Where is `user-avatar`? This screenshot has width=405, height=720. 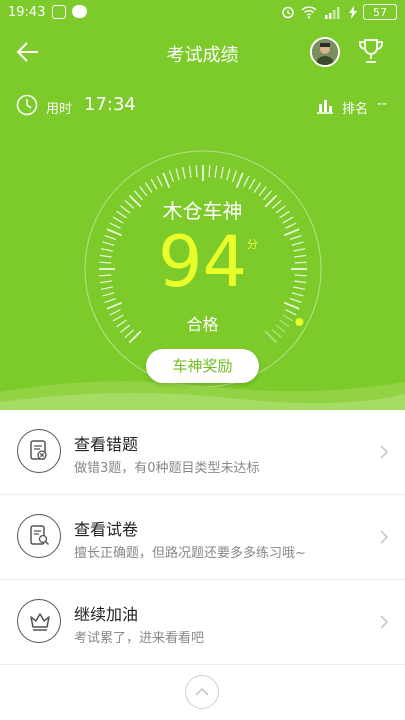
user-avatar is located at coordinates (325, 52).